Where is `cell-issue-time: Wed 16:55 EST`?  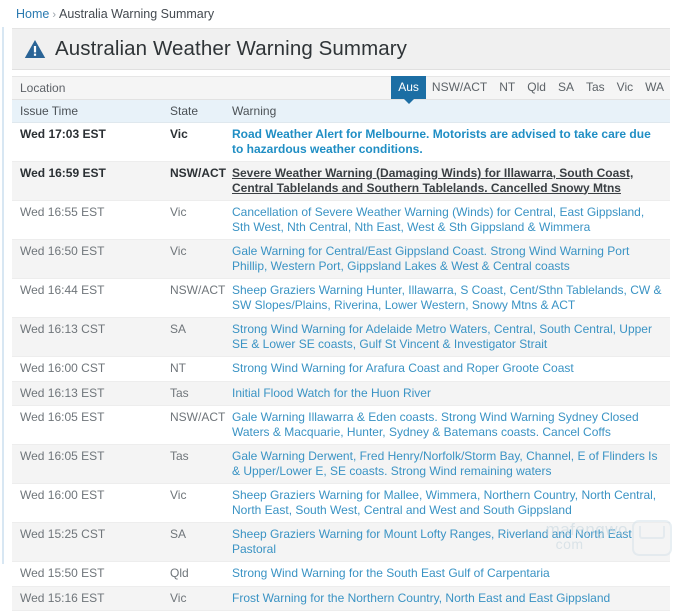 cell-issue-time: Wed 16:55 EST is located at coordinates (87, 220).